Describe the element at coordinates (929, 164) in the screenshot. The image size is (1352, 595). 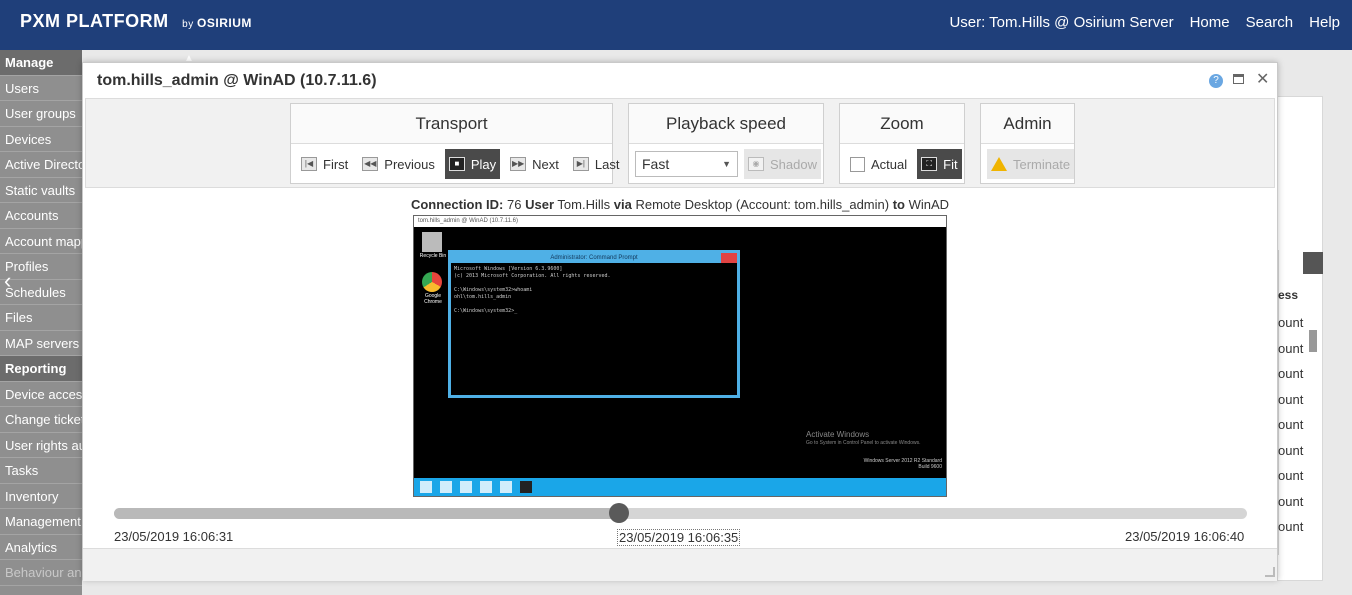
I see `fit-icon: ⛶` at that location.